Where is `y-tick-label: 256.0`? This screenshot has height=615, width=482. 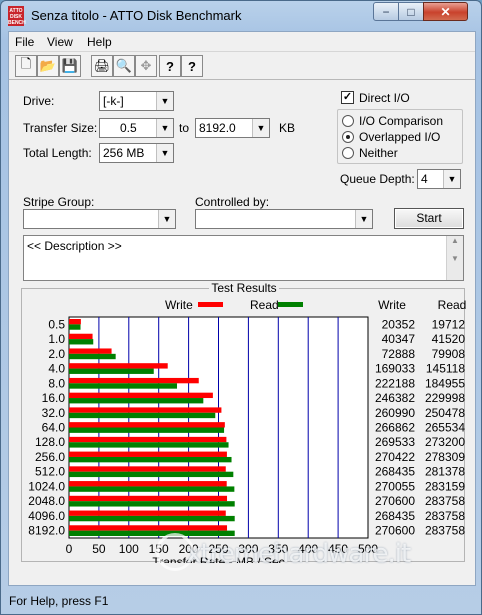 y-tick-label: 256.0 is located at coordinates (50, 457).